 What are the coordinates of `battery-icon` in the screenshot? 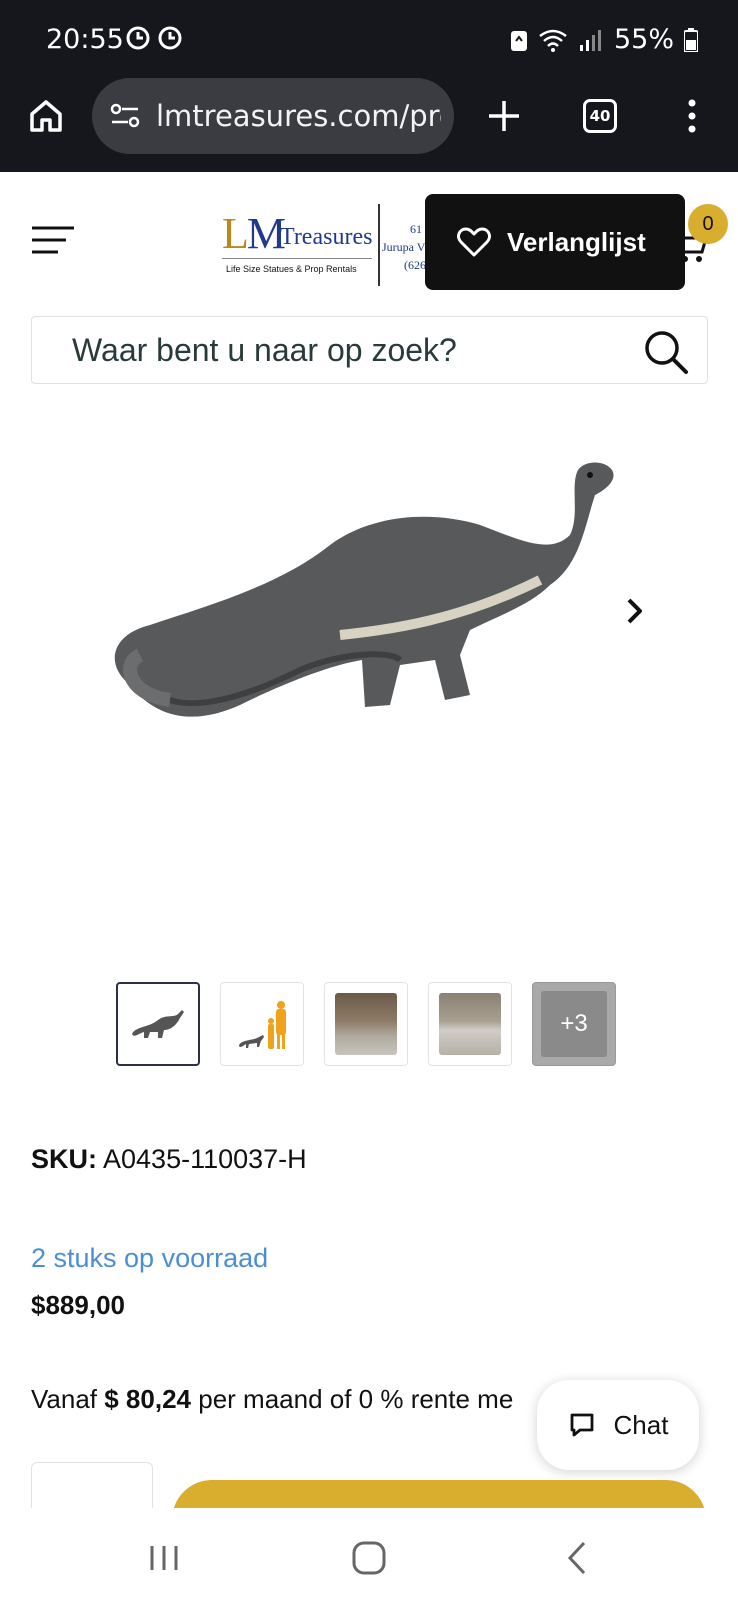 It's located at (691, 39).